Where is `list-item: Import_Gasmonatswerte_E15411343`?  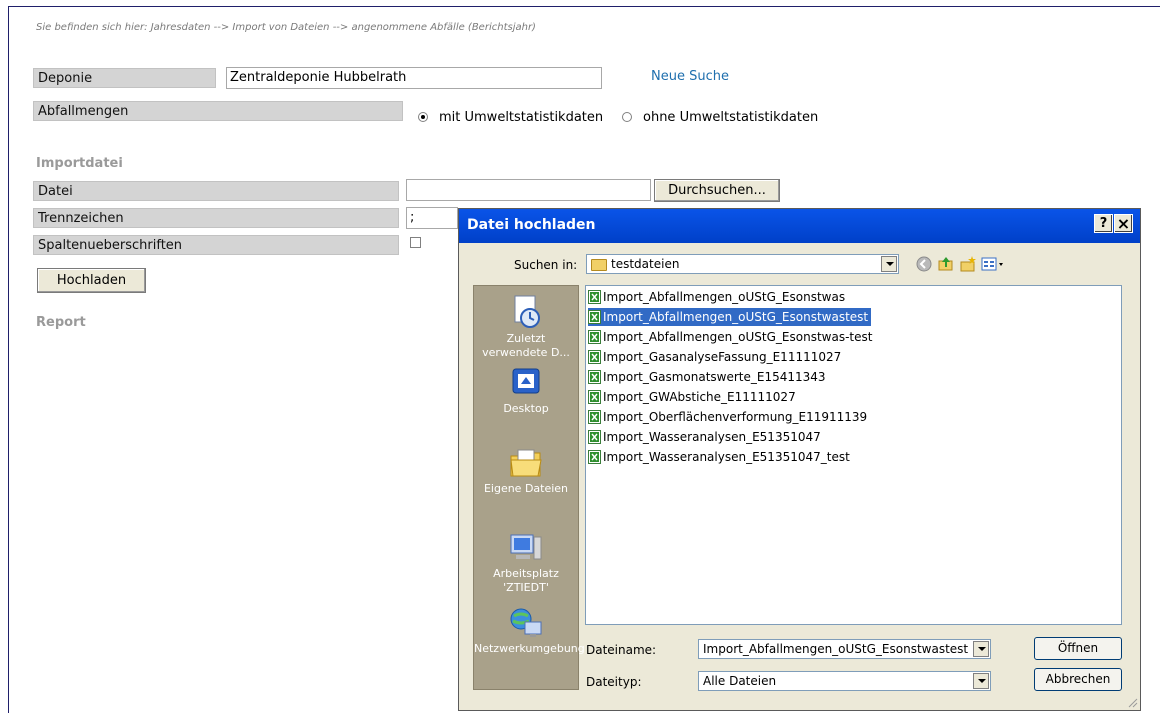
list-item: Import_Gasmonatswerte_E15411343 is located at coordinates (708, 377).